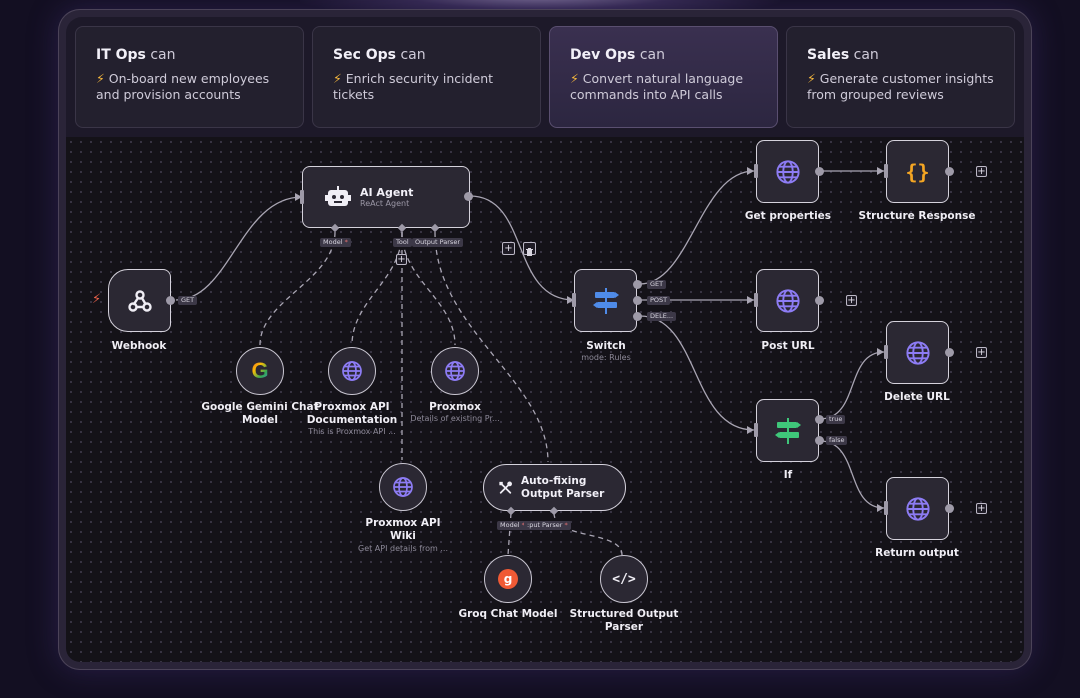  I want to click on proxmox-wiki-node, so click(403, 487).